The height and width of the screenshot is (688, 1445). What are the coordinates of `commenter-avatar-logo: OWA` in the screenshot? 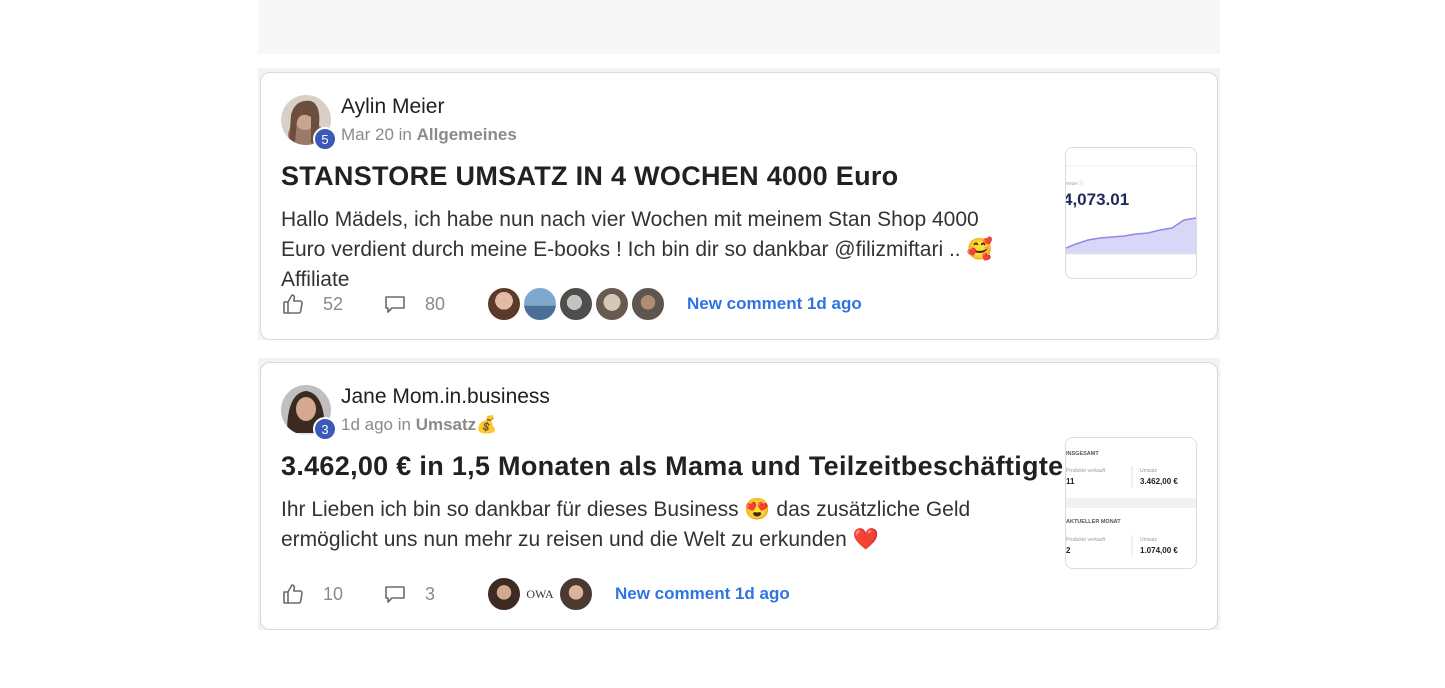 It's located at (540, 594).